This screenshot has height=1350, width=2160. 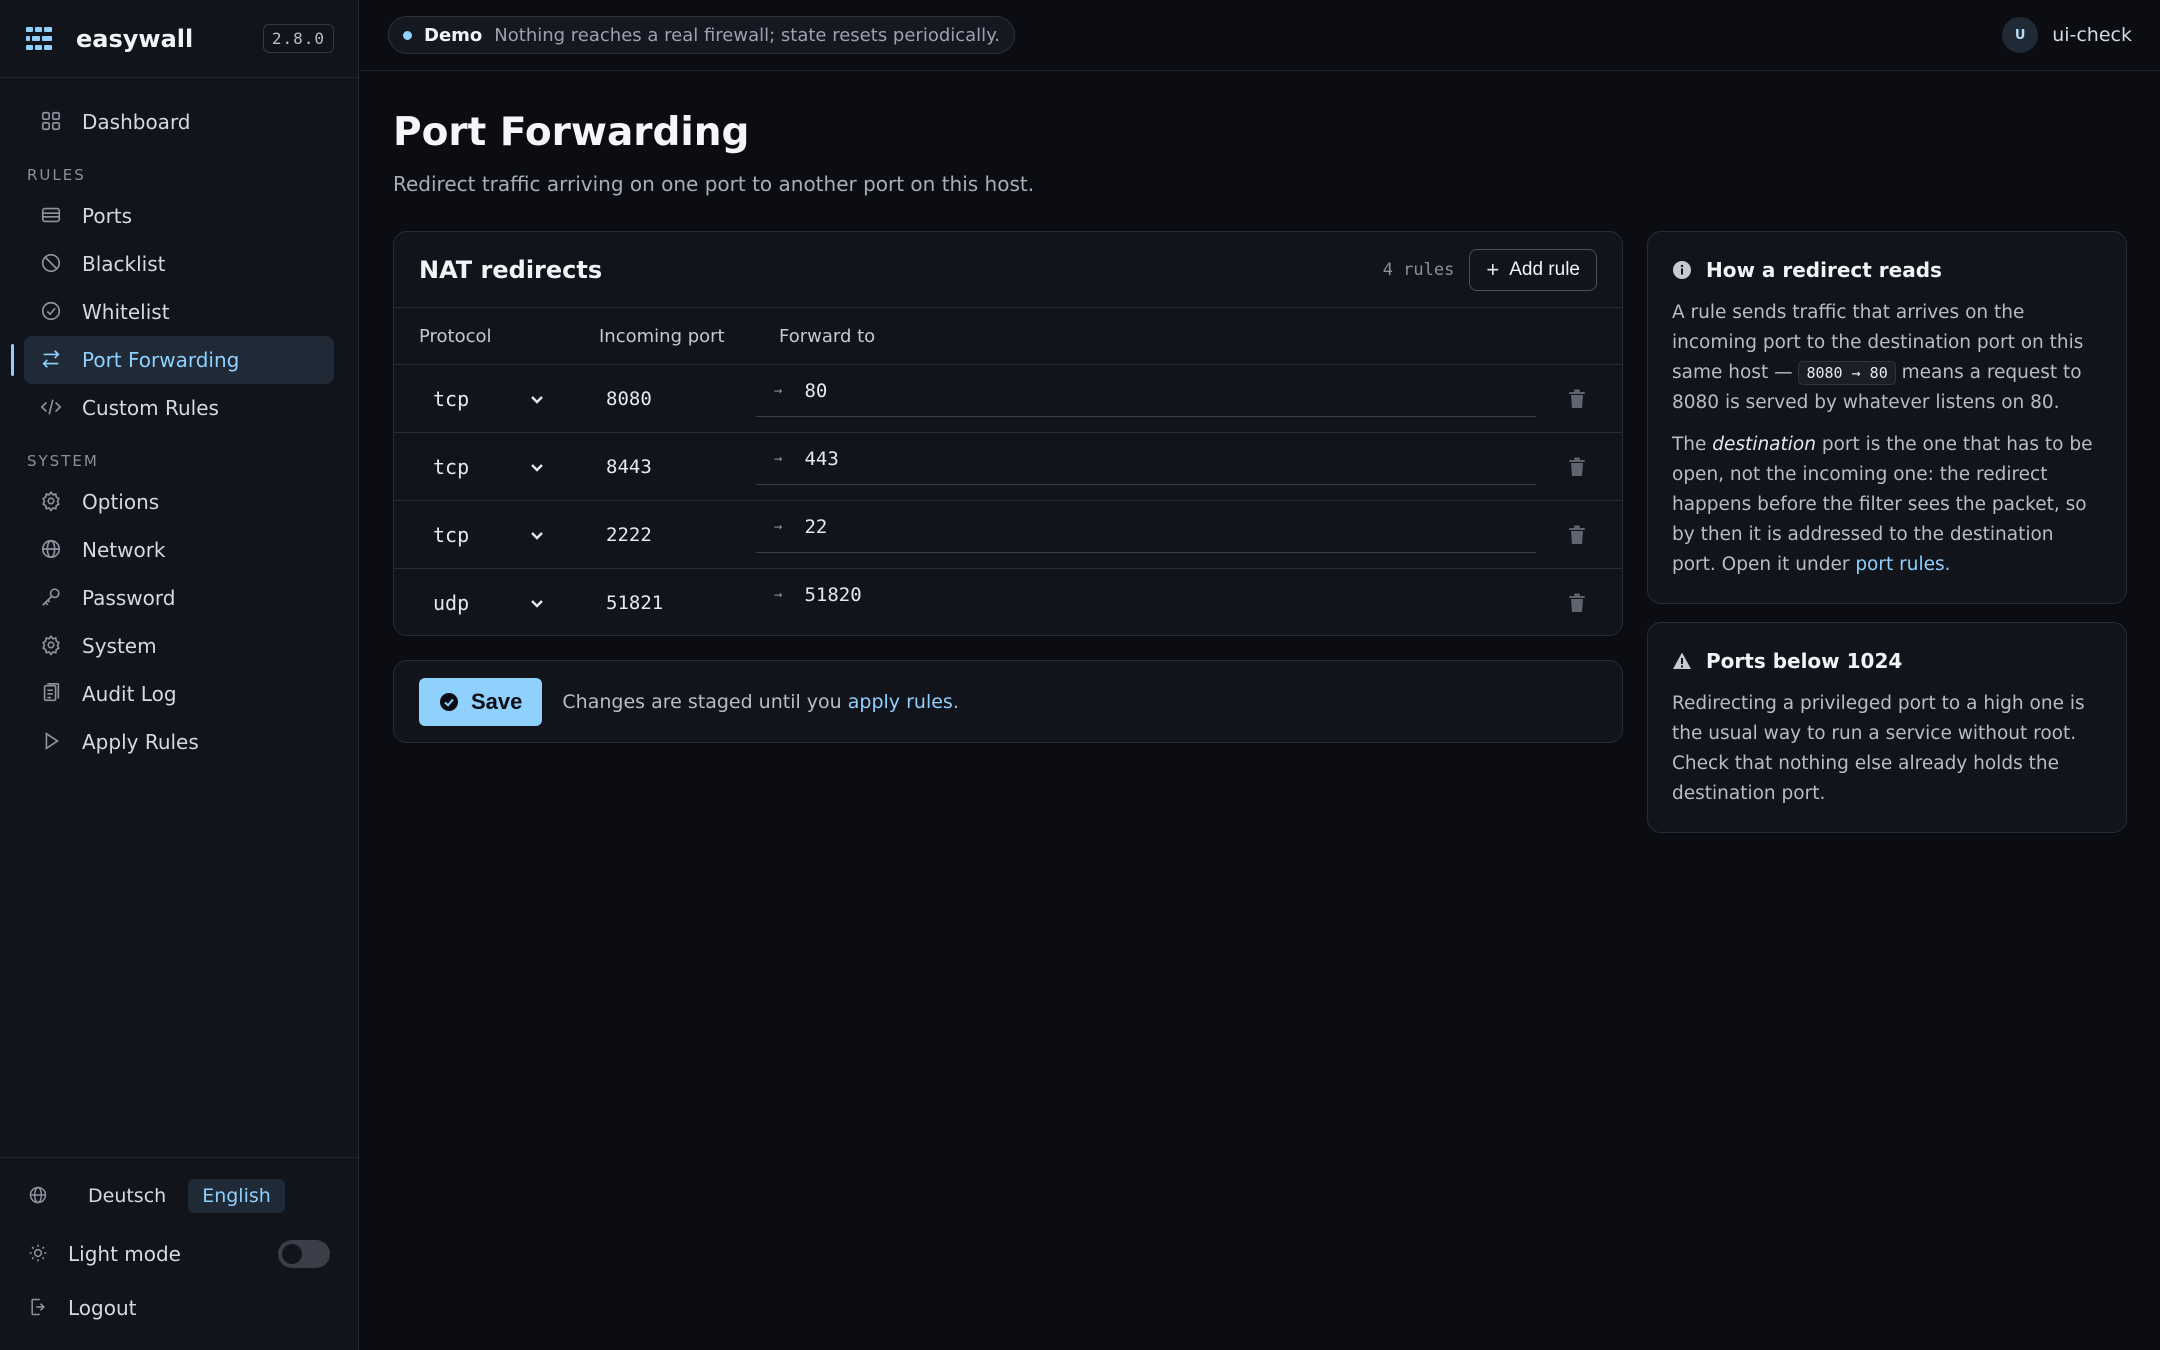 I want to click on sidebar-item-options: Options, so click(x=179, y=502).